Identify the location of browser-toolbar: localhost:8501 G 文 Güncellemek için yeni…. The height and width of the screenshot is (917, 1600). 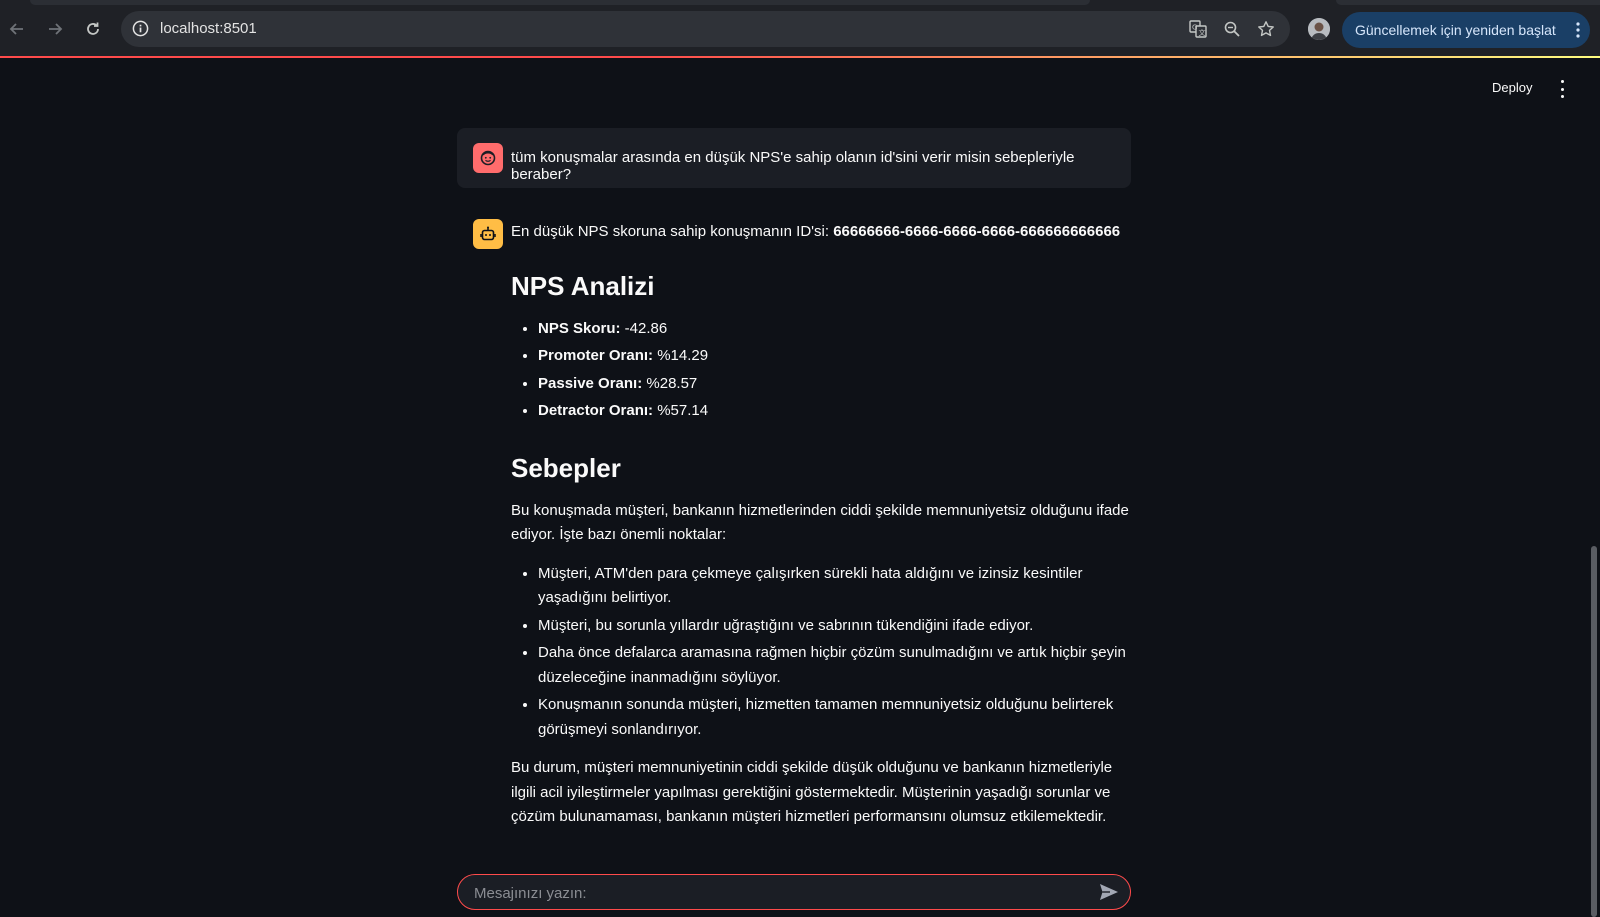
(800, 28).